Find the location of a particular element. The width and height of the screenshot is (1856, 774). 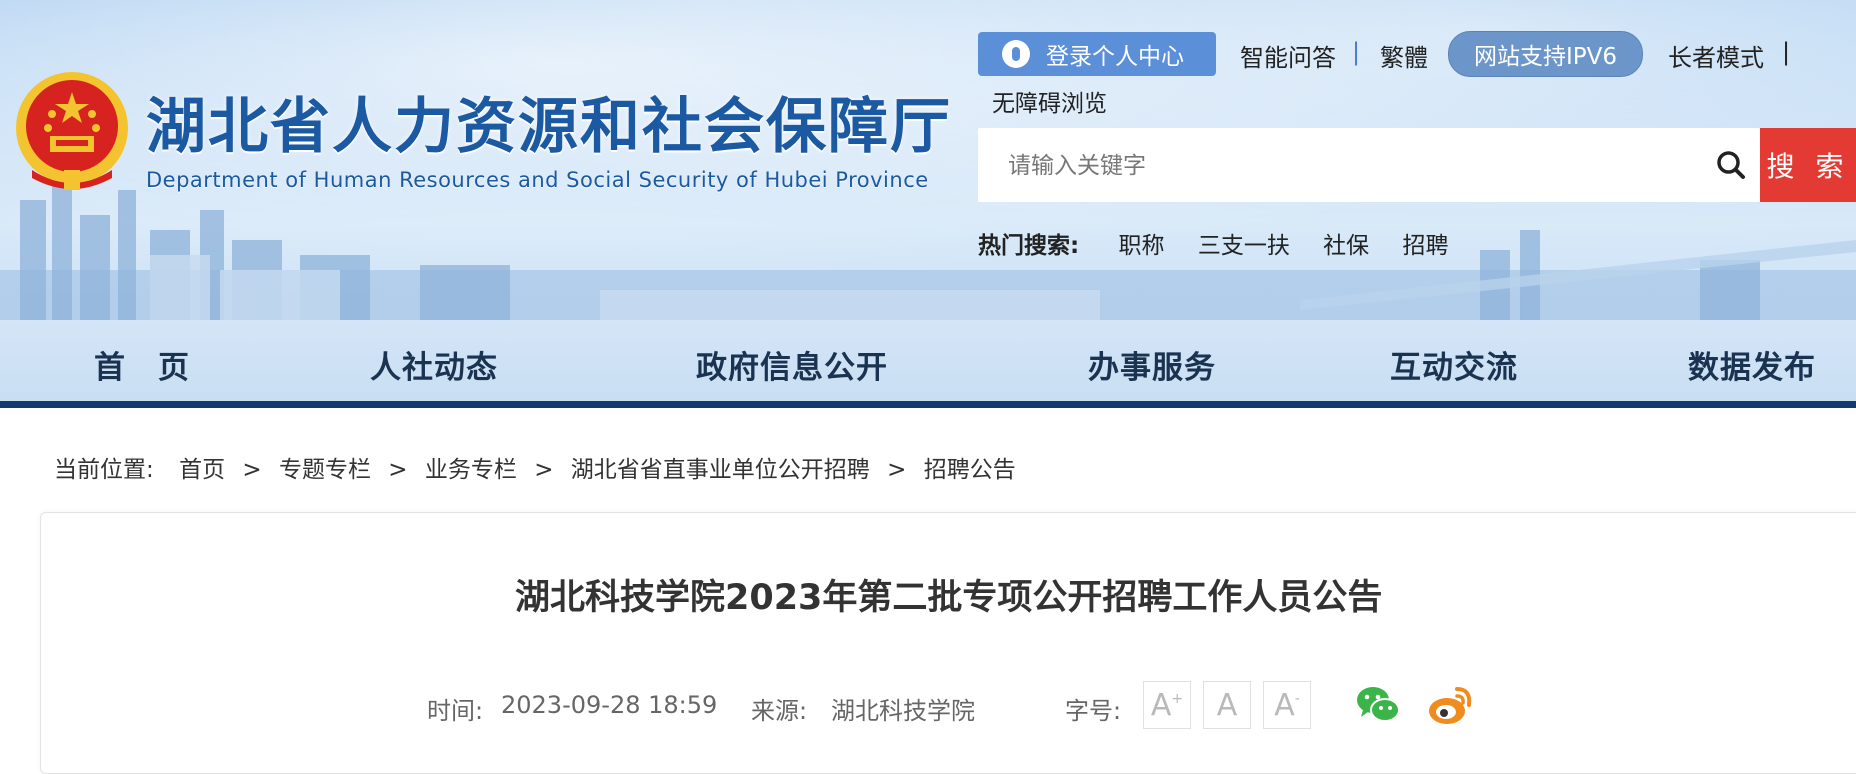

accessibility-browse-link: 无障碍浏览 is located at coordinates (1049, 101).